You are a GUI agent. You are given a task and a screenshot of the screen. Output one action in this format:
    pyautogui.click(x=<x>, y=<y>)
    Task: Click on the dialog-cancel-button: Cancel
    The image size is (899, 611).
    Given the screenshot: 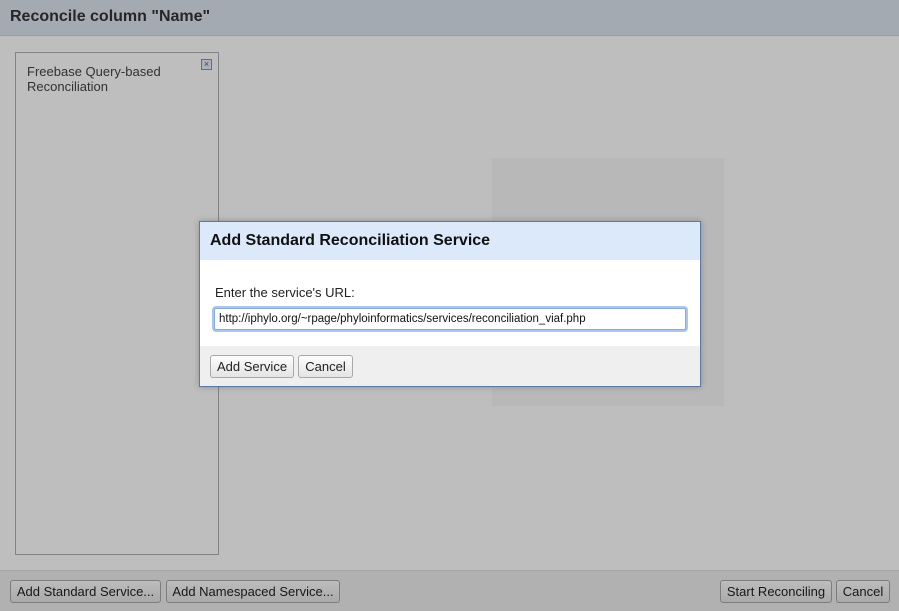 What is the action you would take?
    pyautogui.click(x=325, y=366)
    